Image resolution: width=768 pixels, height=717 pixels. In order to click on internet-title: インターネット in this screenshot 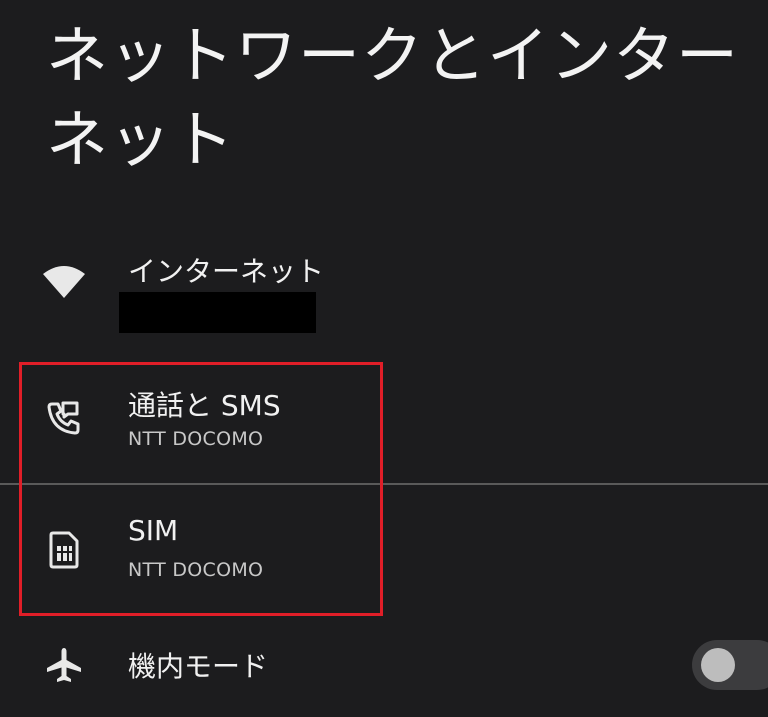, I will do `click(226, 271)`.